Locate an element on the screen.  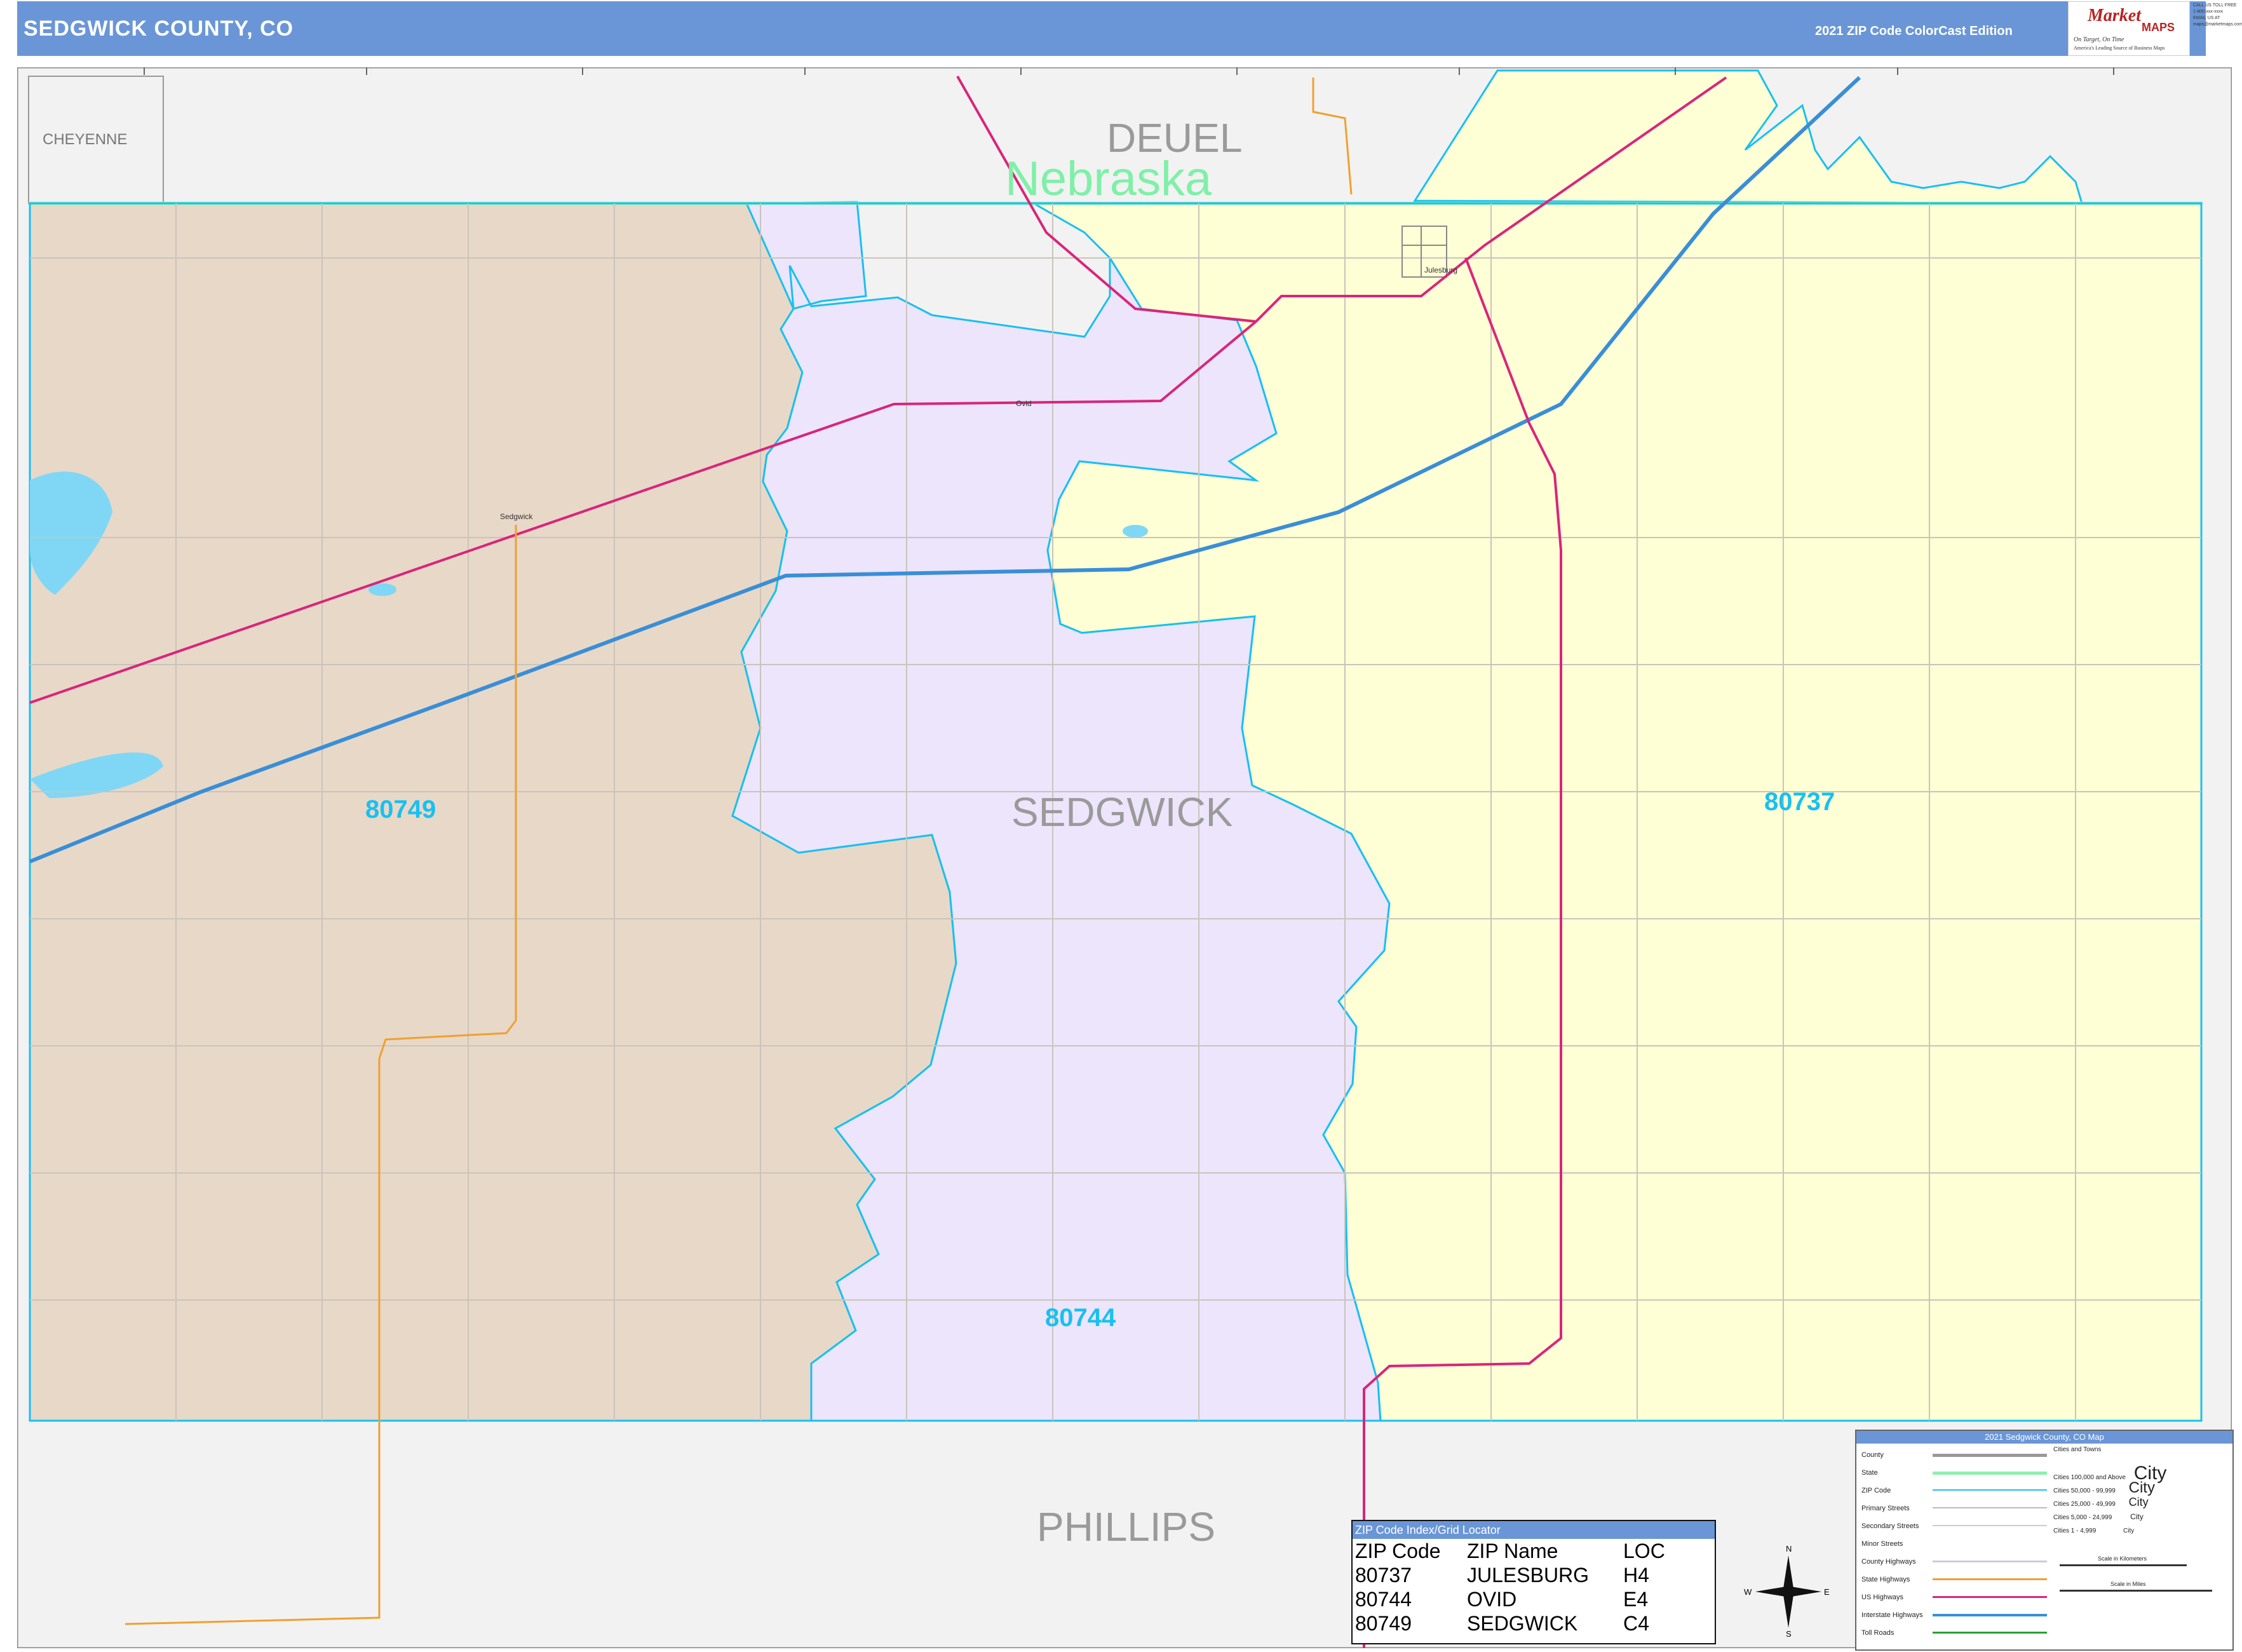
table-row: 80749 SEDGWICK C4 is located at coordinates (1511, 1623).